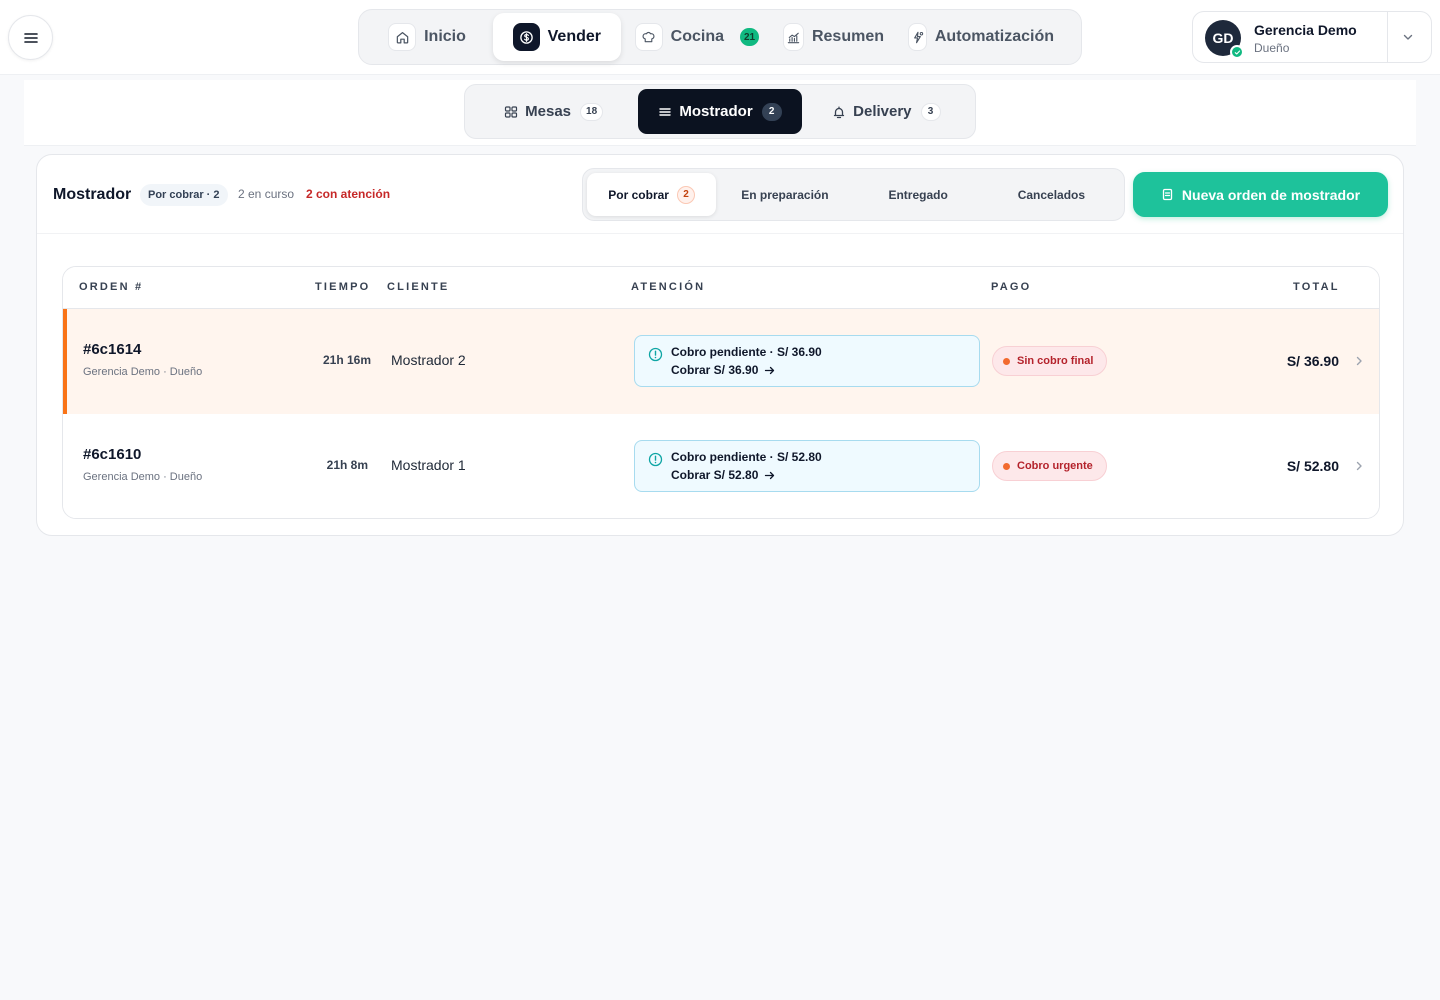 The height and width of the screenshot is (1000, 1440). I want to click on filter-por-cobrar: Por cobrar 2, so click(652, 194).